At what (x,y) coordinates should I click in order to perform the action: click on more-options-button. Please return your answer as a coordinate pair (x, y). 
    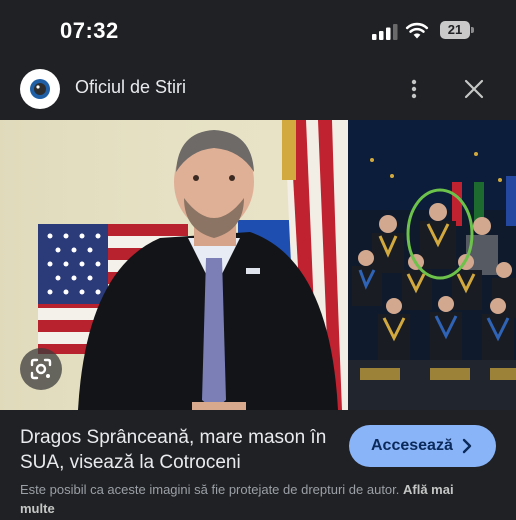
    Looking at the image, I should click on (414, 89).